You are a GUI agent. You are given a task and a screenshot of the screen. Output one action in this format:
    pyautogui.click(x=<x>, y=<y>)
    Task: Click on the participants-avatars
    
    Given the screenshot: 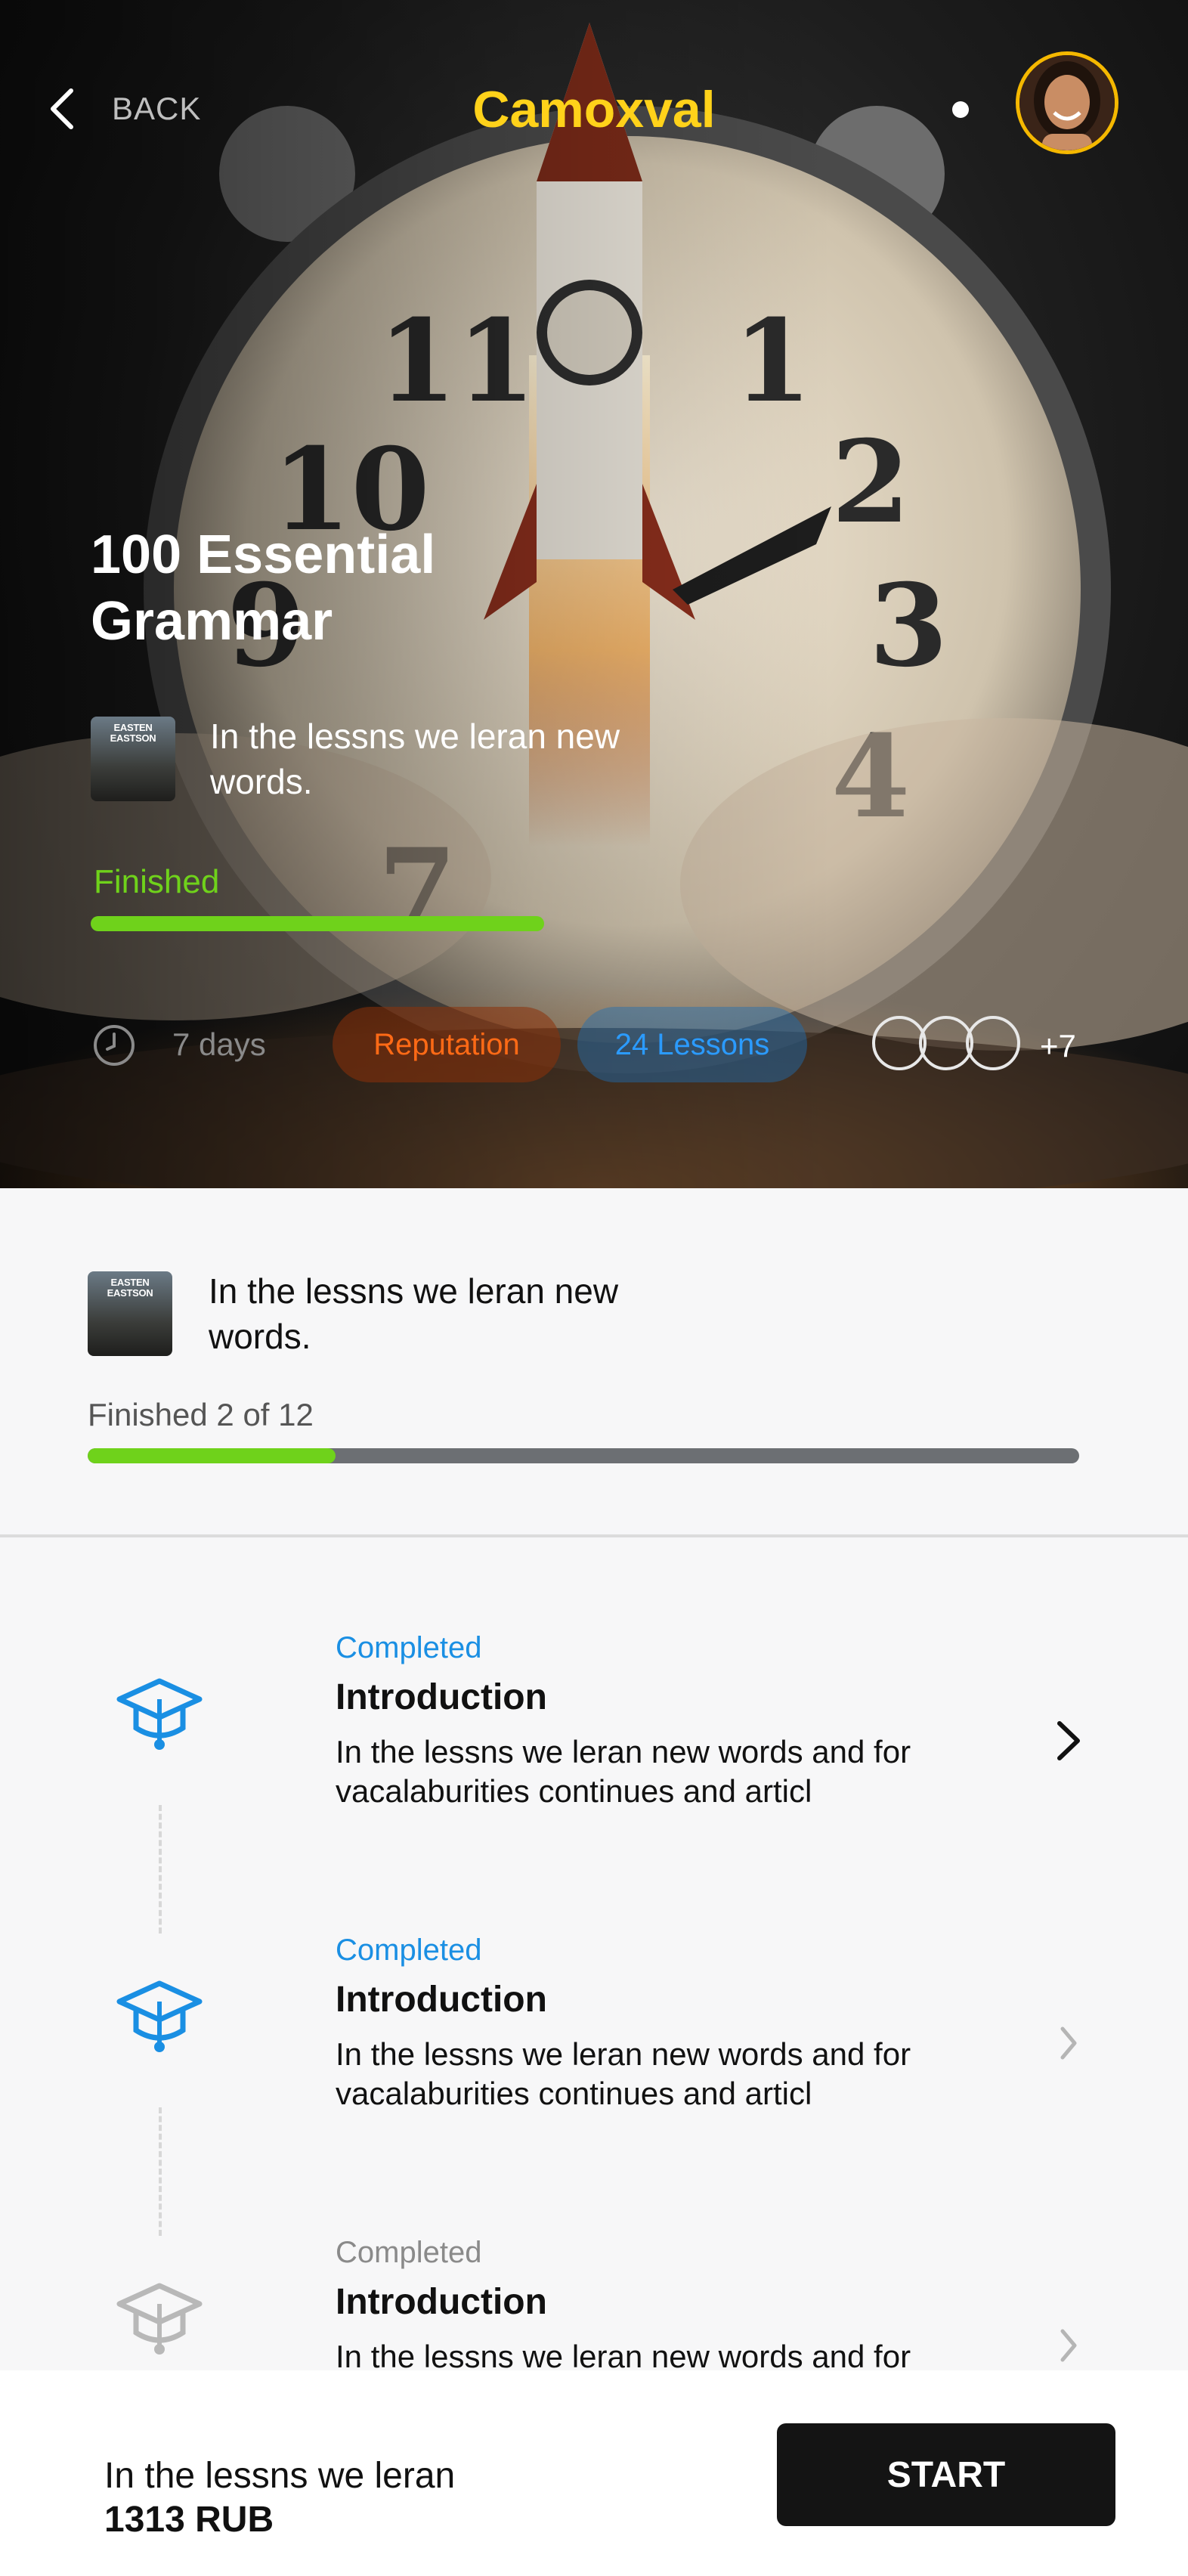 What is the action you would take?
    pyautogui.click(x=946, y=1043)
    